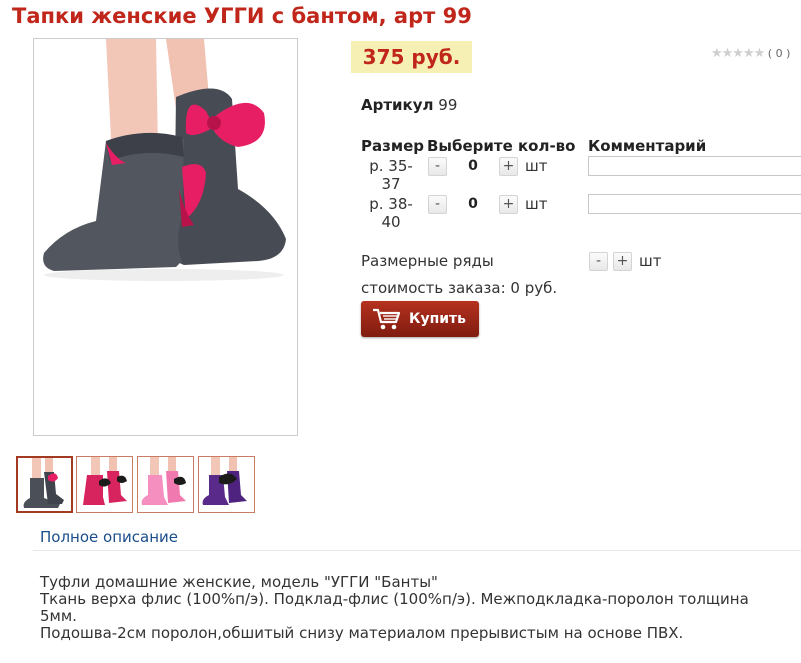  Describe the element at coordinates (779, 53) in the screenshot. I see `rating-count: ( 0 )` at that location.